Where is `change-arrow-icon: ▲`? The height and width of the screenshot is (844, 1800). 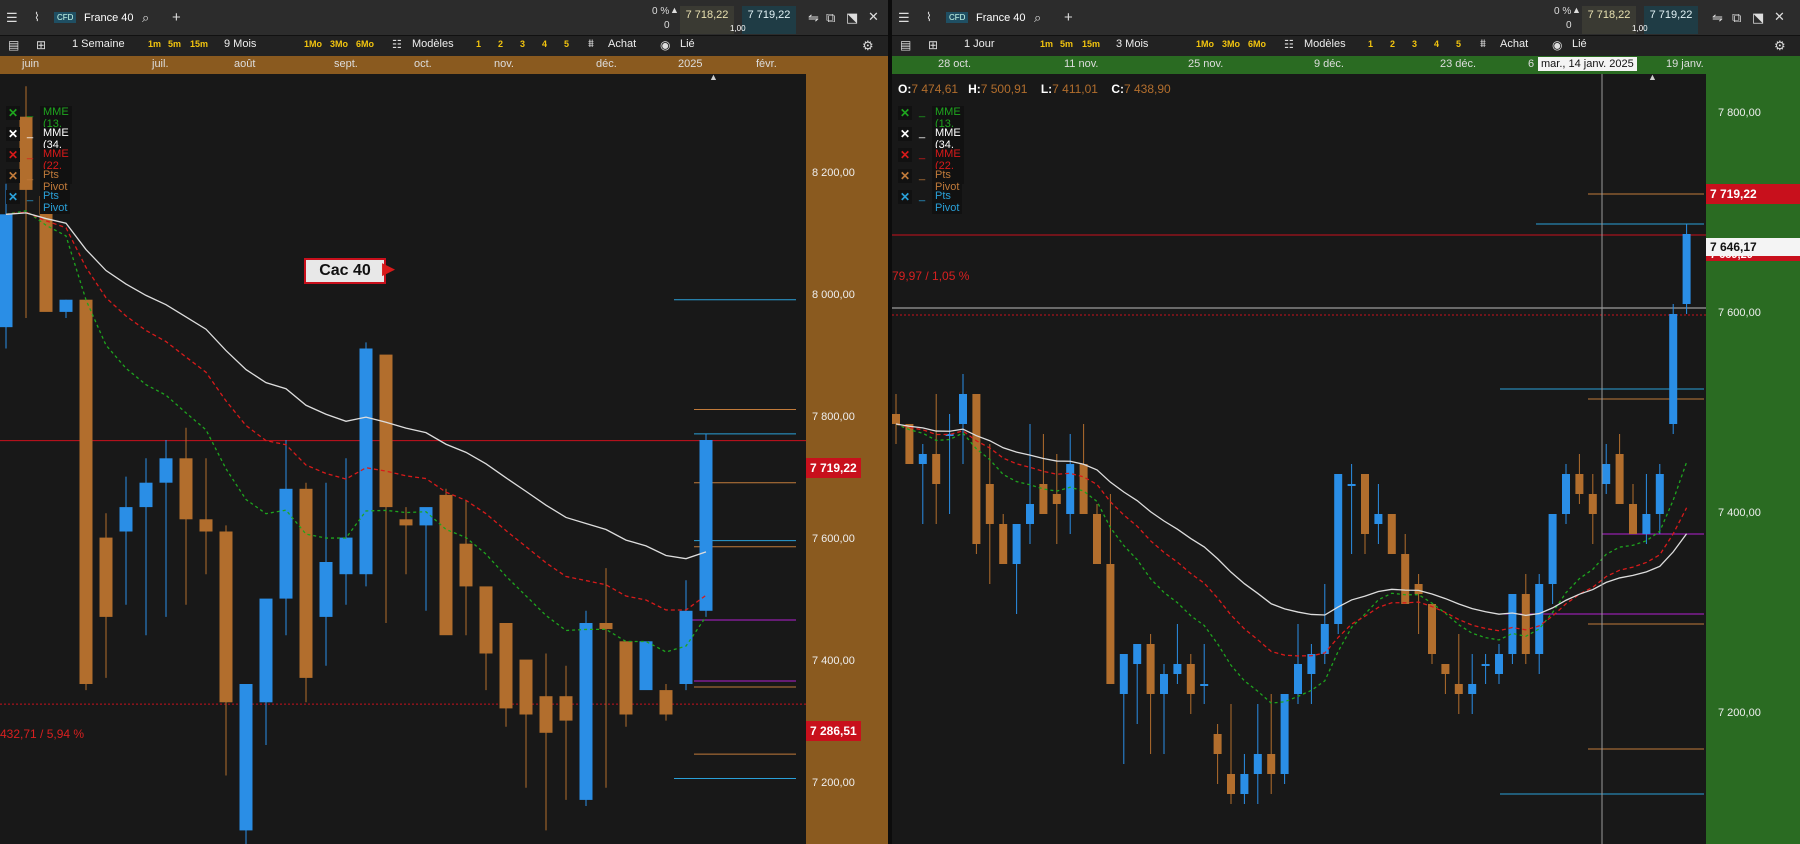 change-arrow-icon: ▲ is located at coordinates (674, 10).